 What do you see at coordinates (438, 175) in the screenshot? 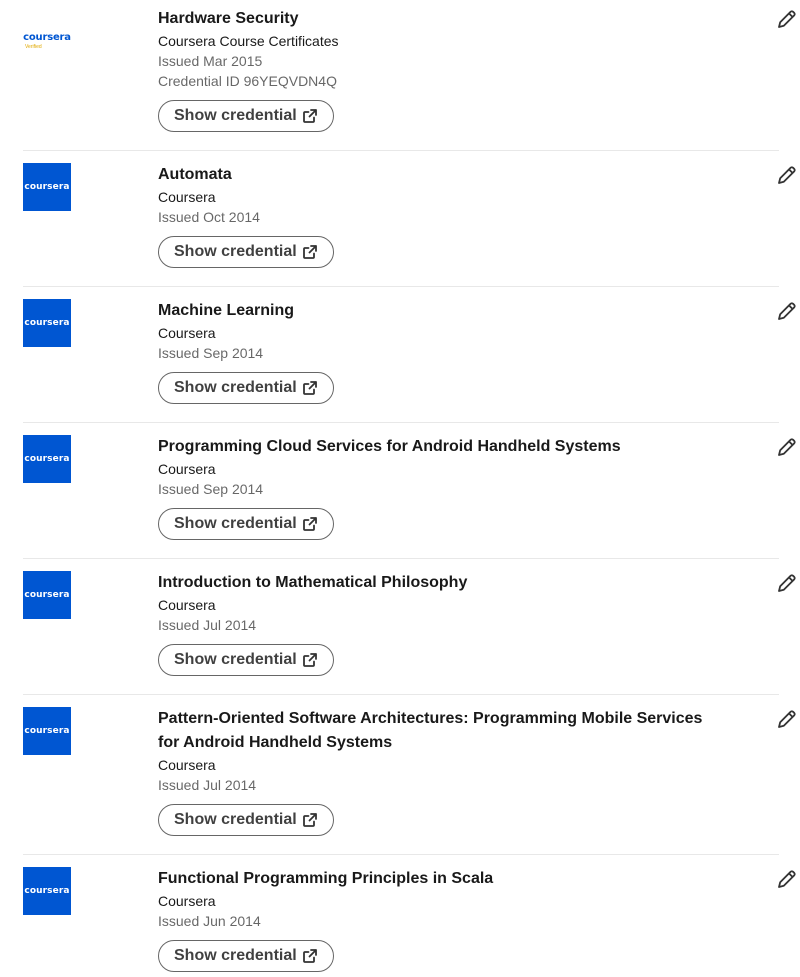
I see `certificate-title: Automata` at bounding box center [438, 175].